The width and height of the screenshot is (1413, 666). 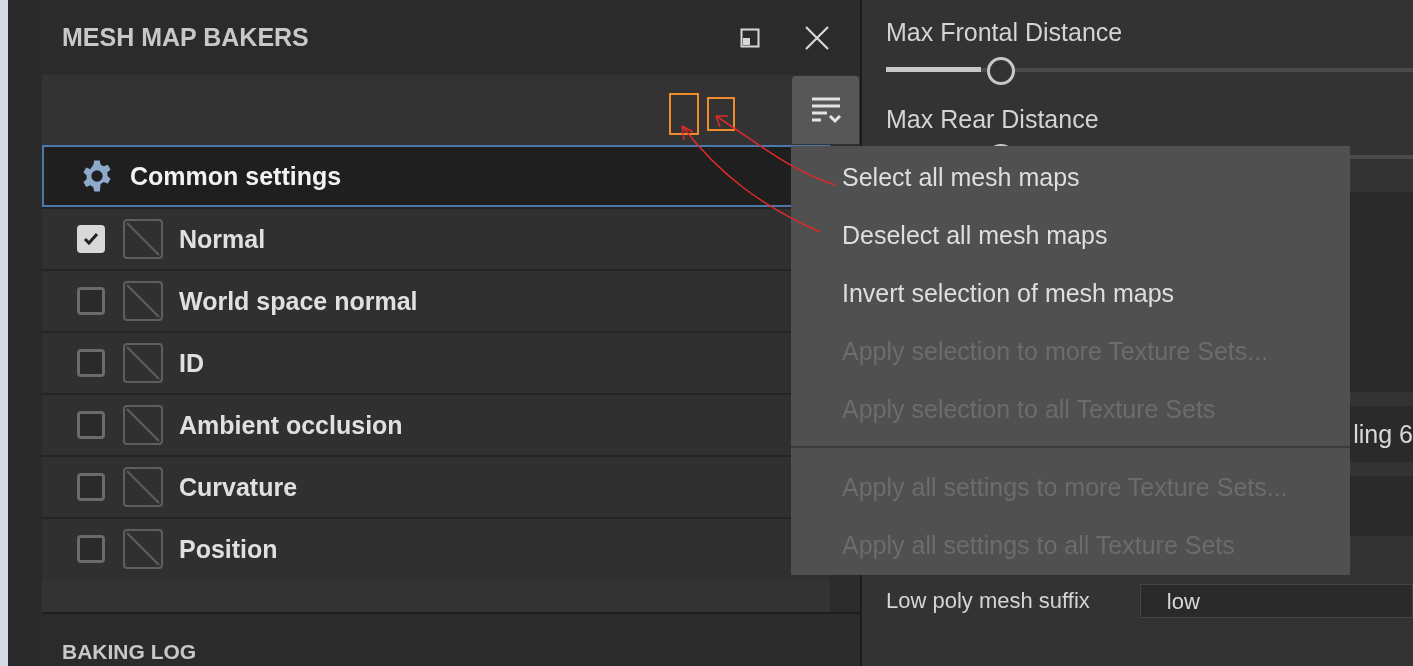 What do you see at coordinates (1070, 293) in the screenshot?
I see `menu-item: Invert selection of mesh maps` at bounding box center [1070, 293].